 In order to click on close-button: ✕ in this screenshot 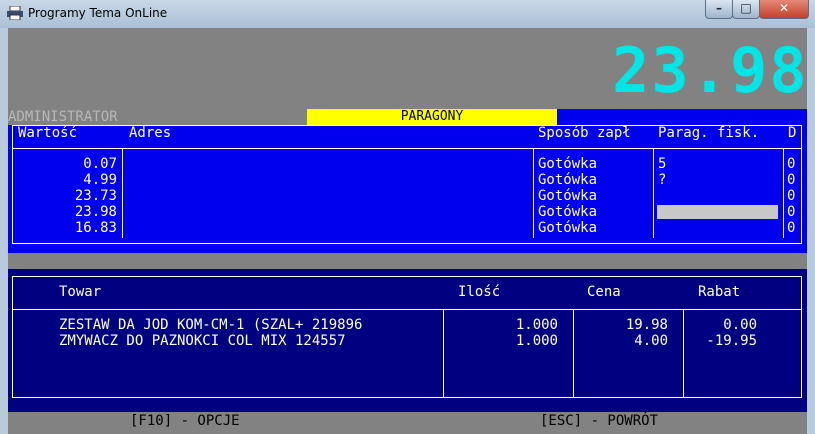, I will do `click(784, 9)`.